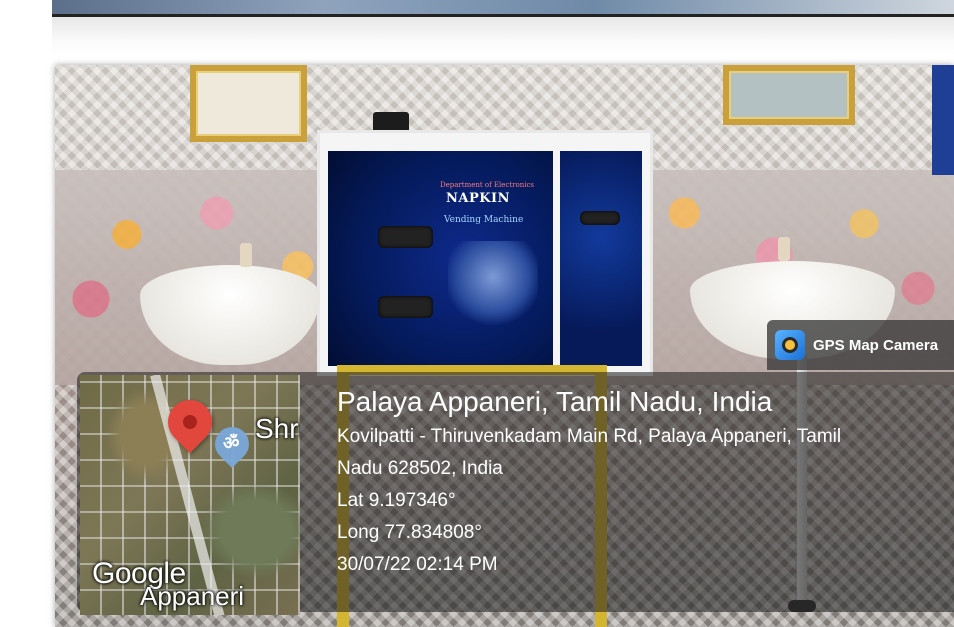  I want to click on map-label-shri: Shri, so click(277, 428).